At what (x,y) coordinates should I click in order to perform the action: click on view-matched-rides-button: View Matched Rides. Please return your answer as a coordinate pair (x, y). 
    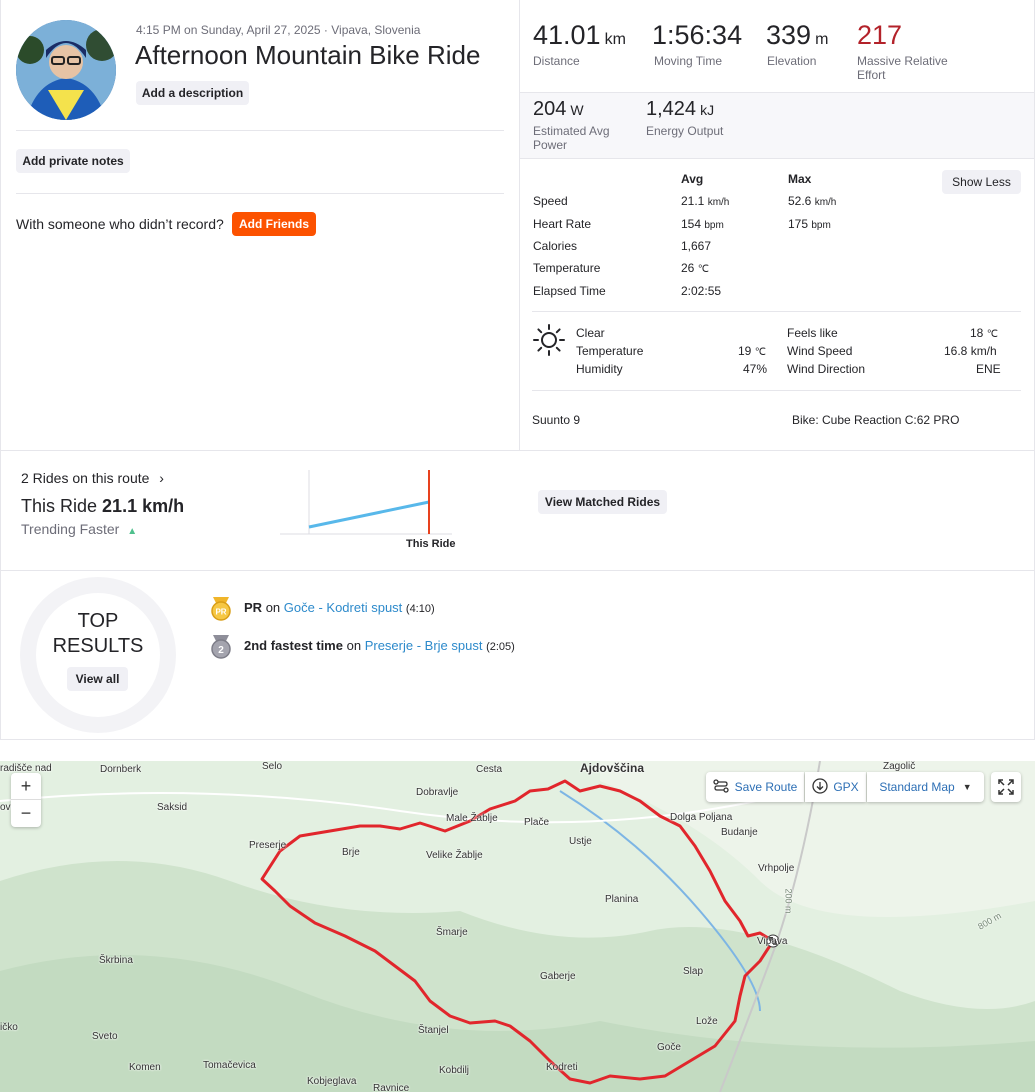
    Looking at the image, I should click on (602, 502).